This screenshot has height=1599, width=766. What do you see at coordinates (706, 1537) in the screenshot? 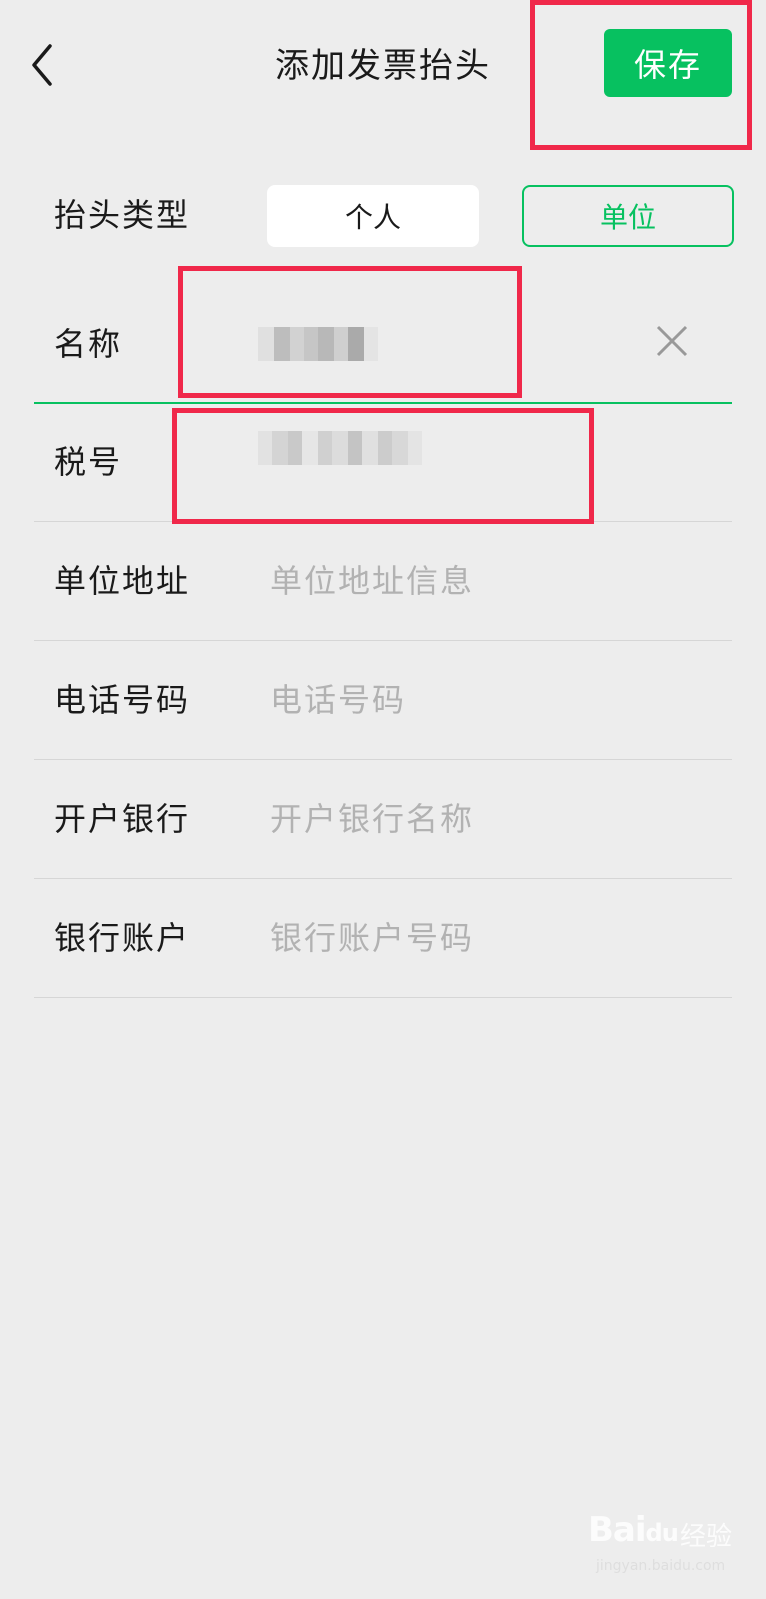
I see `watermark-cn: 经验` at bounding box center [706, 1537].